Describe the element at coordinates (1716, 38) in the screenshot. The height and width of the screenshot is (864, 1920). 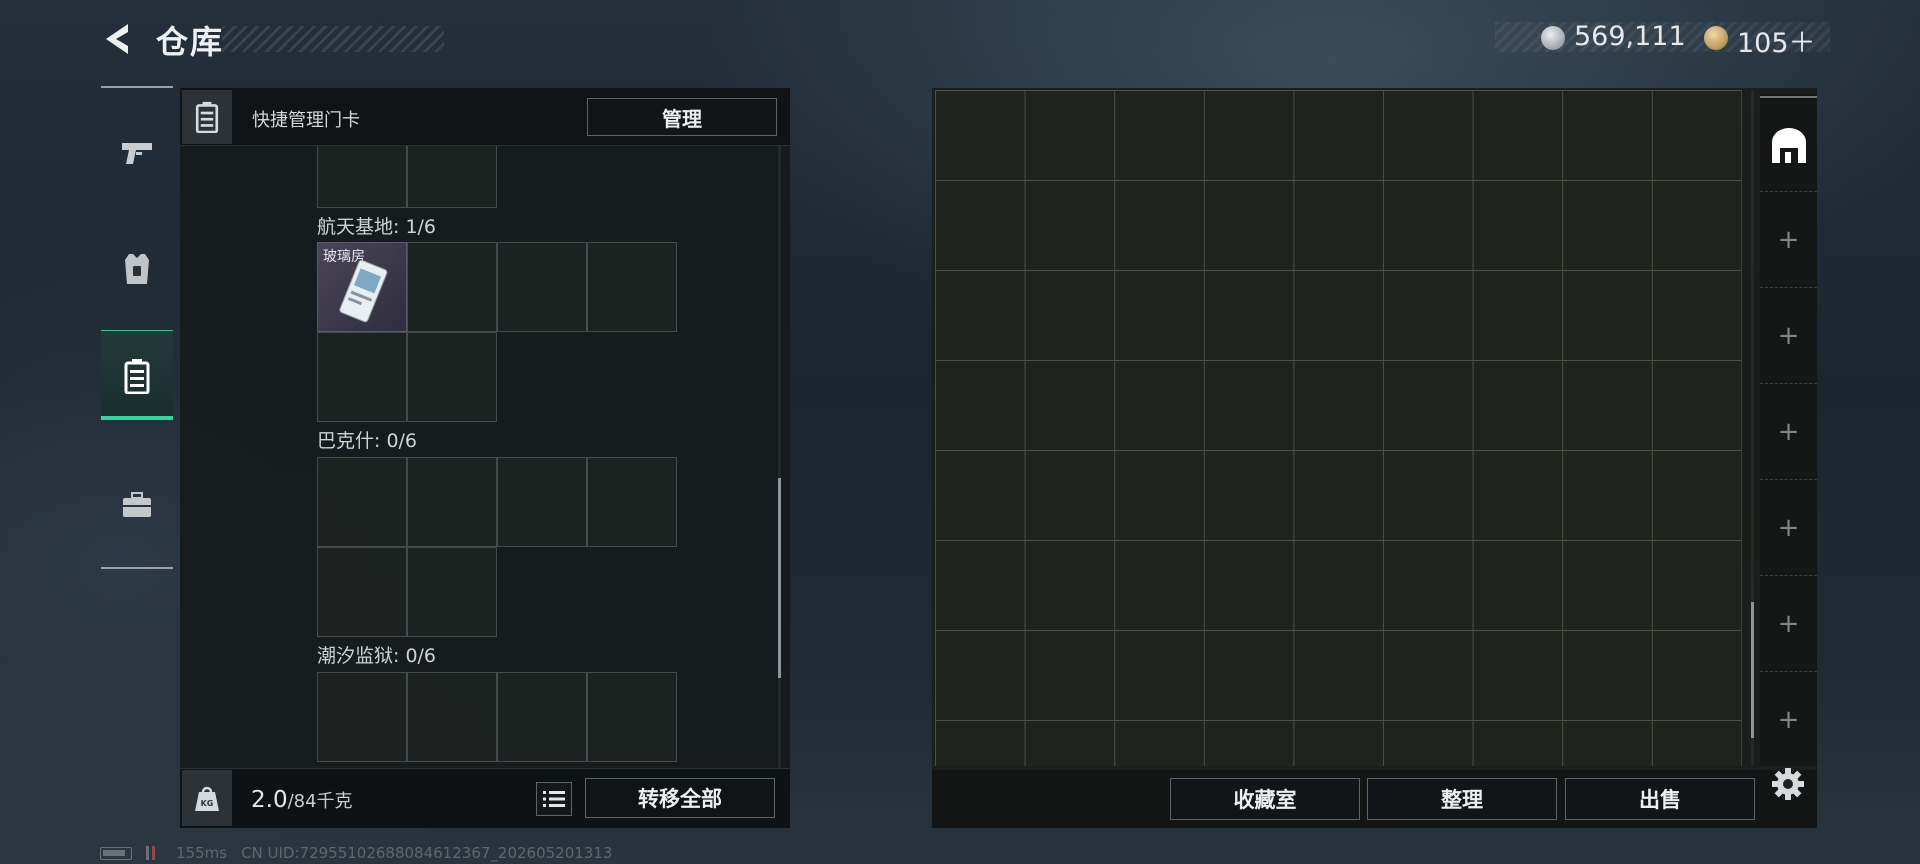
I see `gold-coin-icon` at that location.